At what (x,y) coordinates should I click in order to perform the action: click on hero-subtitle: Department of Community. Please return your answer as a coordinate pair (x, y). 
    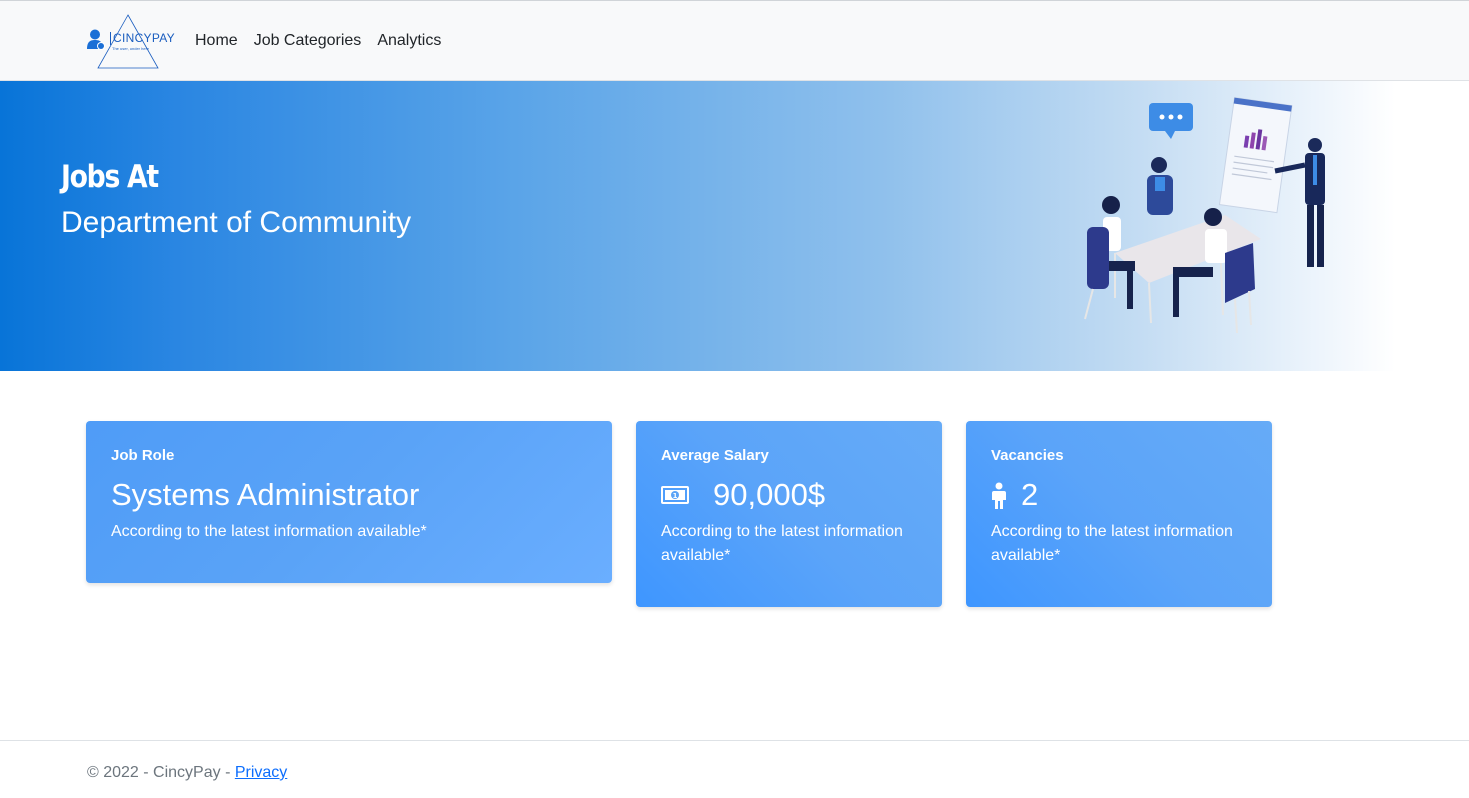
    Looking at the image, I should click on (236, 222).